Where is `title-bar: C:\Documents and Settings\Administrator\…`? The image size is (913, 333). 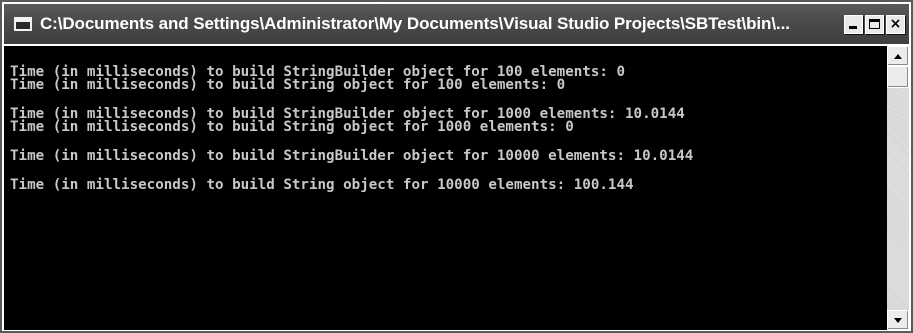 title-bar: C:\Documents and Settings\Administrator\… is located at coordinates (456, 24).